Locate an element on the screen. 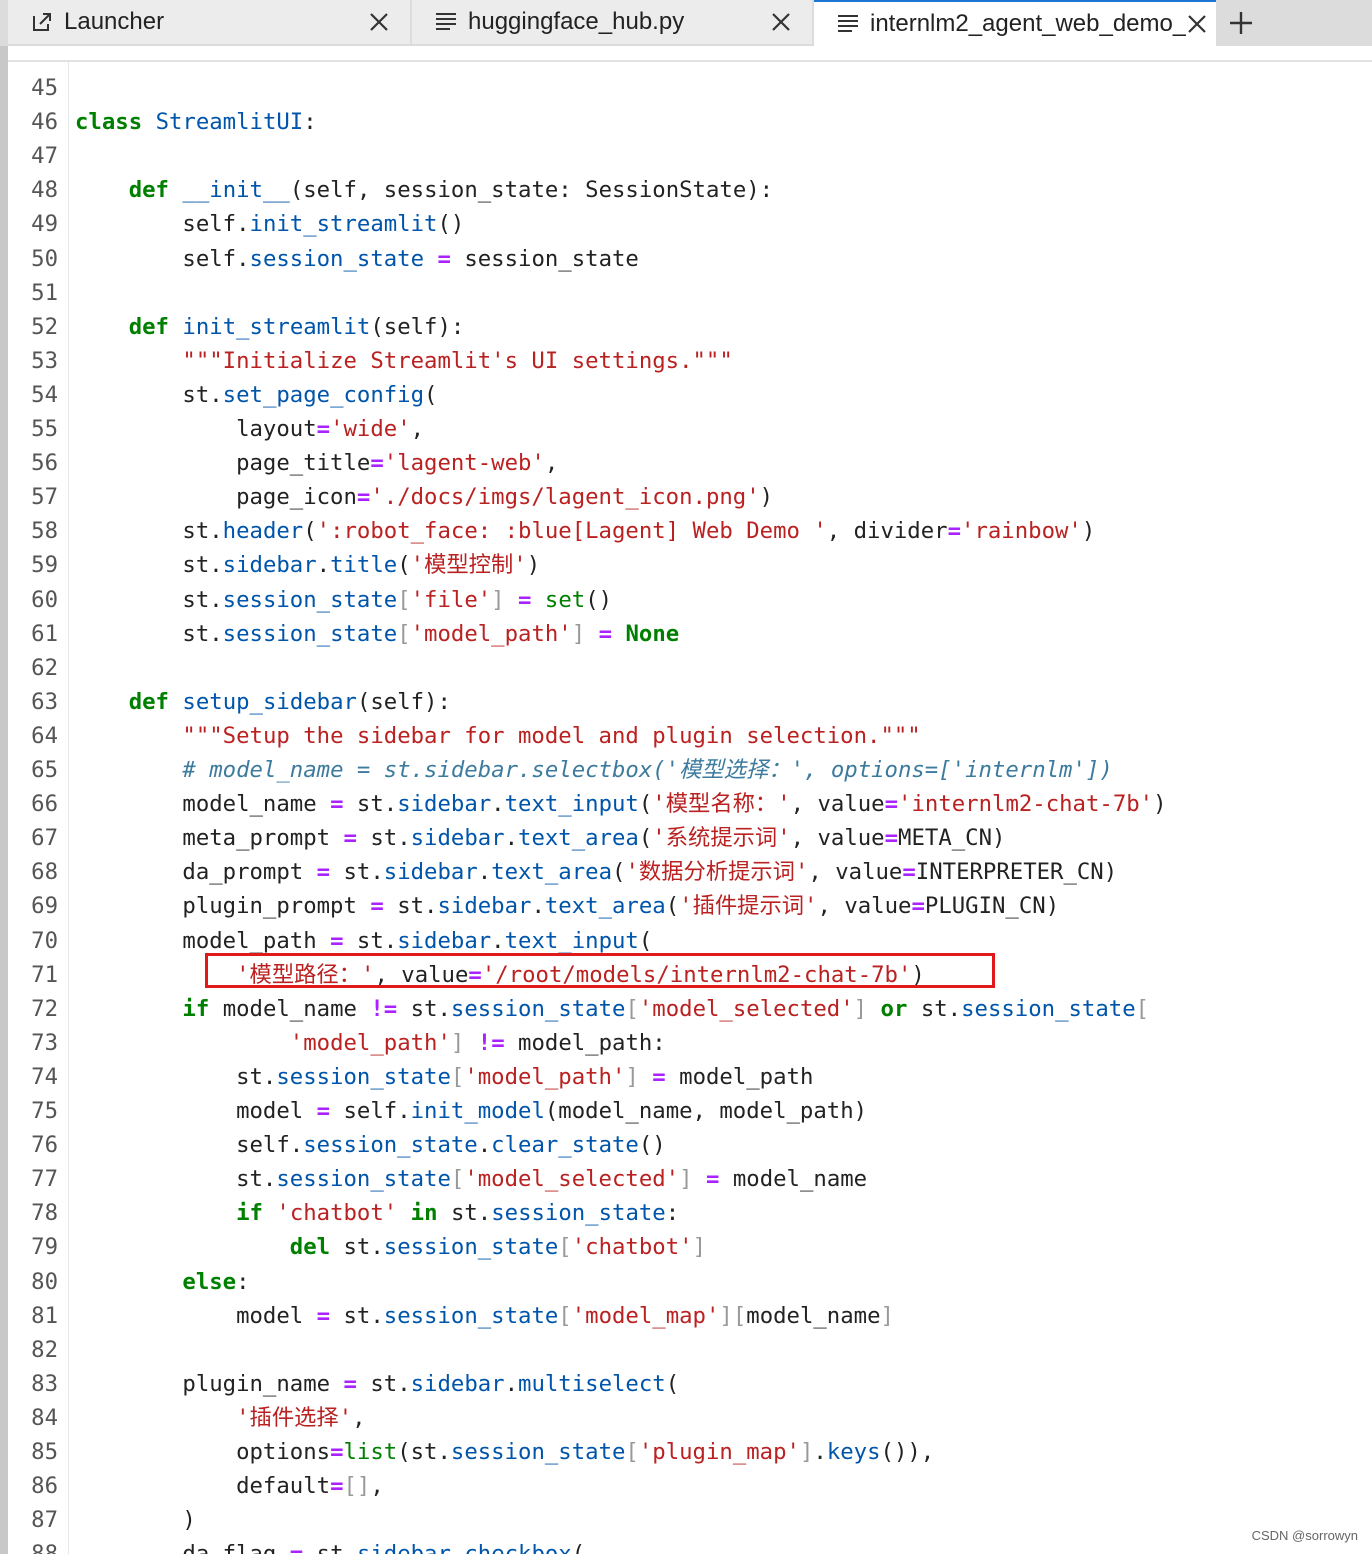  code-text: self.session_state.clear_state() is located at coordinates (370, 1145).